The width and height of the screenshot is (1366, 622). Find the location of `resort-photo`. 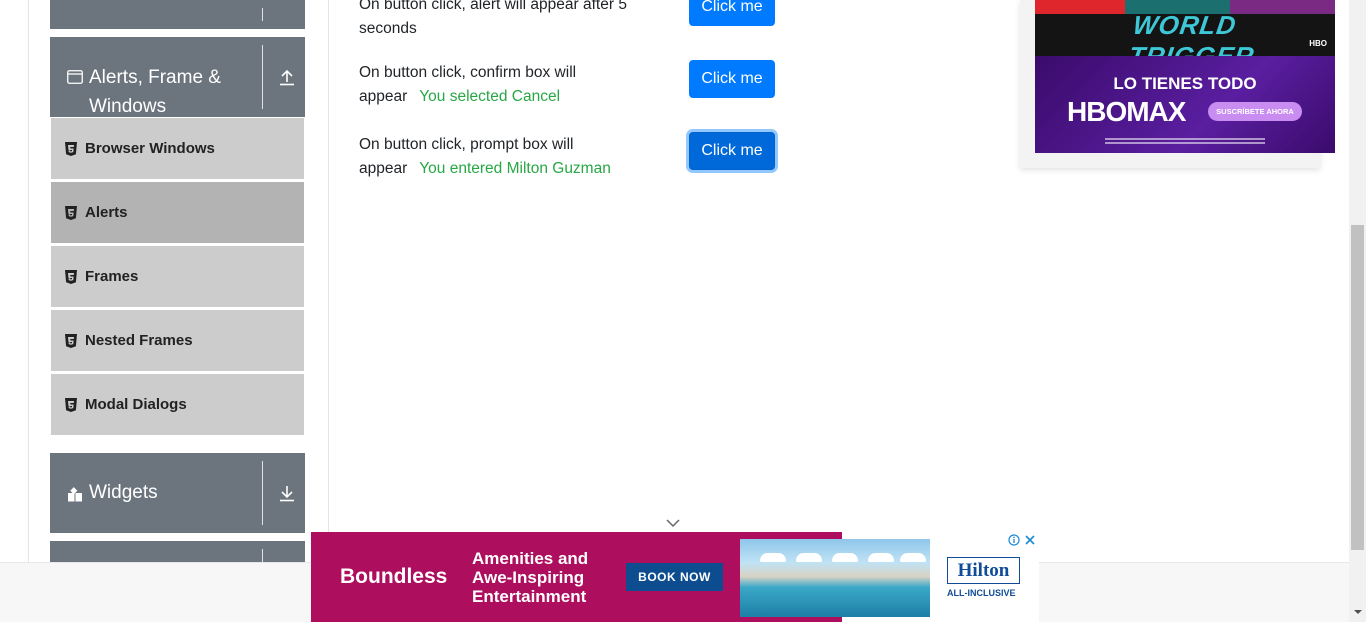

resort-photo is located at coordinates (835, 578).